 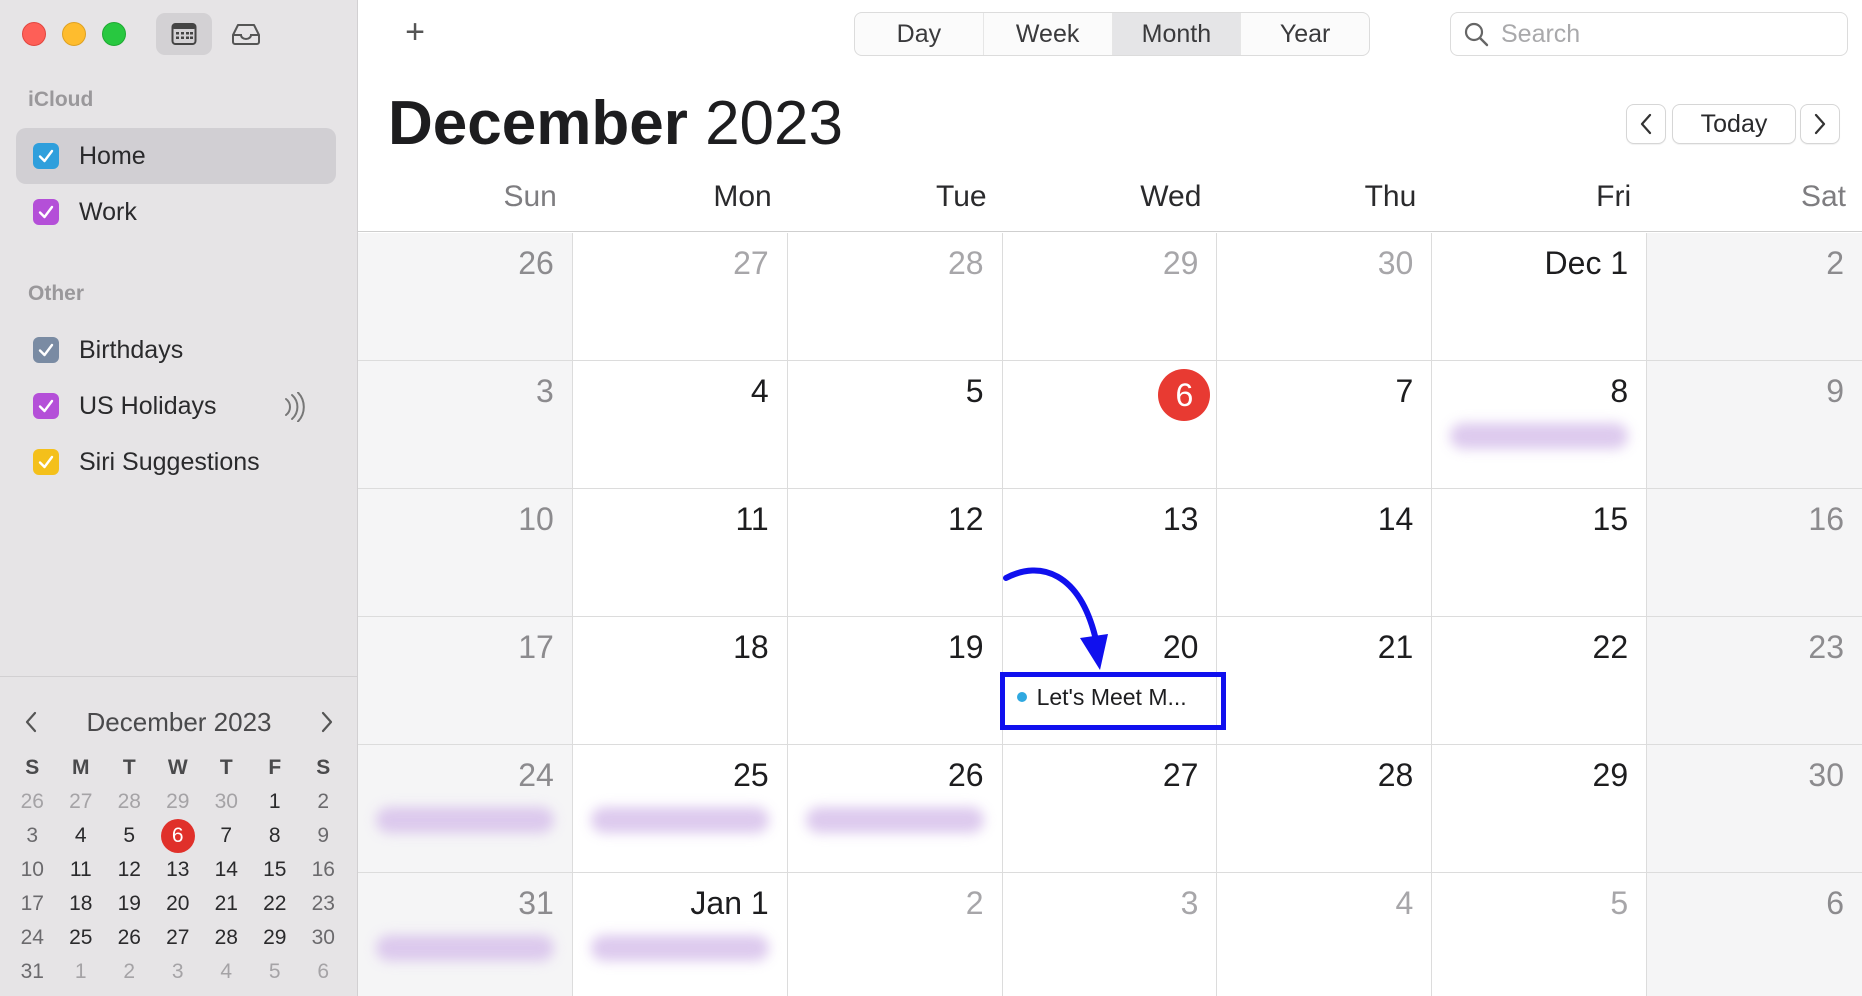 What do you see at coordinates (176, 406) in the screenshot?
I see `sidebar-item-us-holidays: US Holidays` at bounding box center [176, 406].